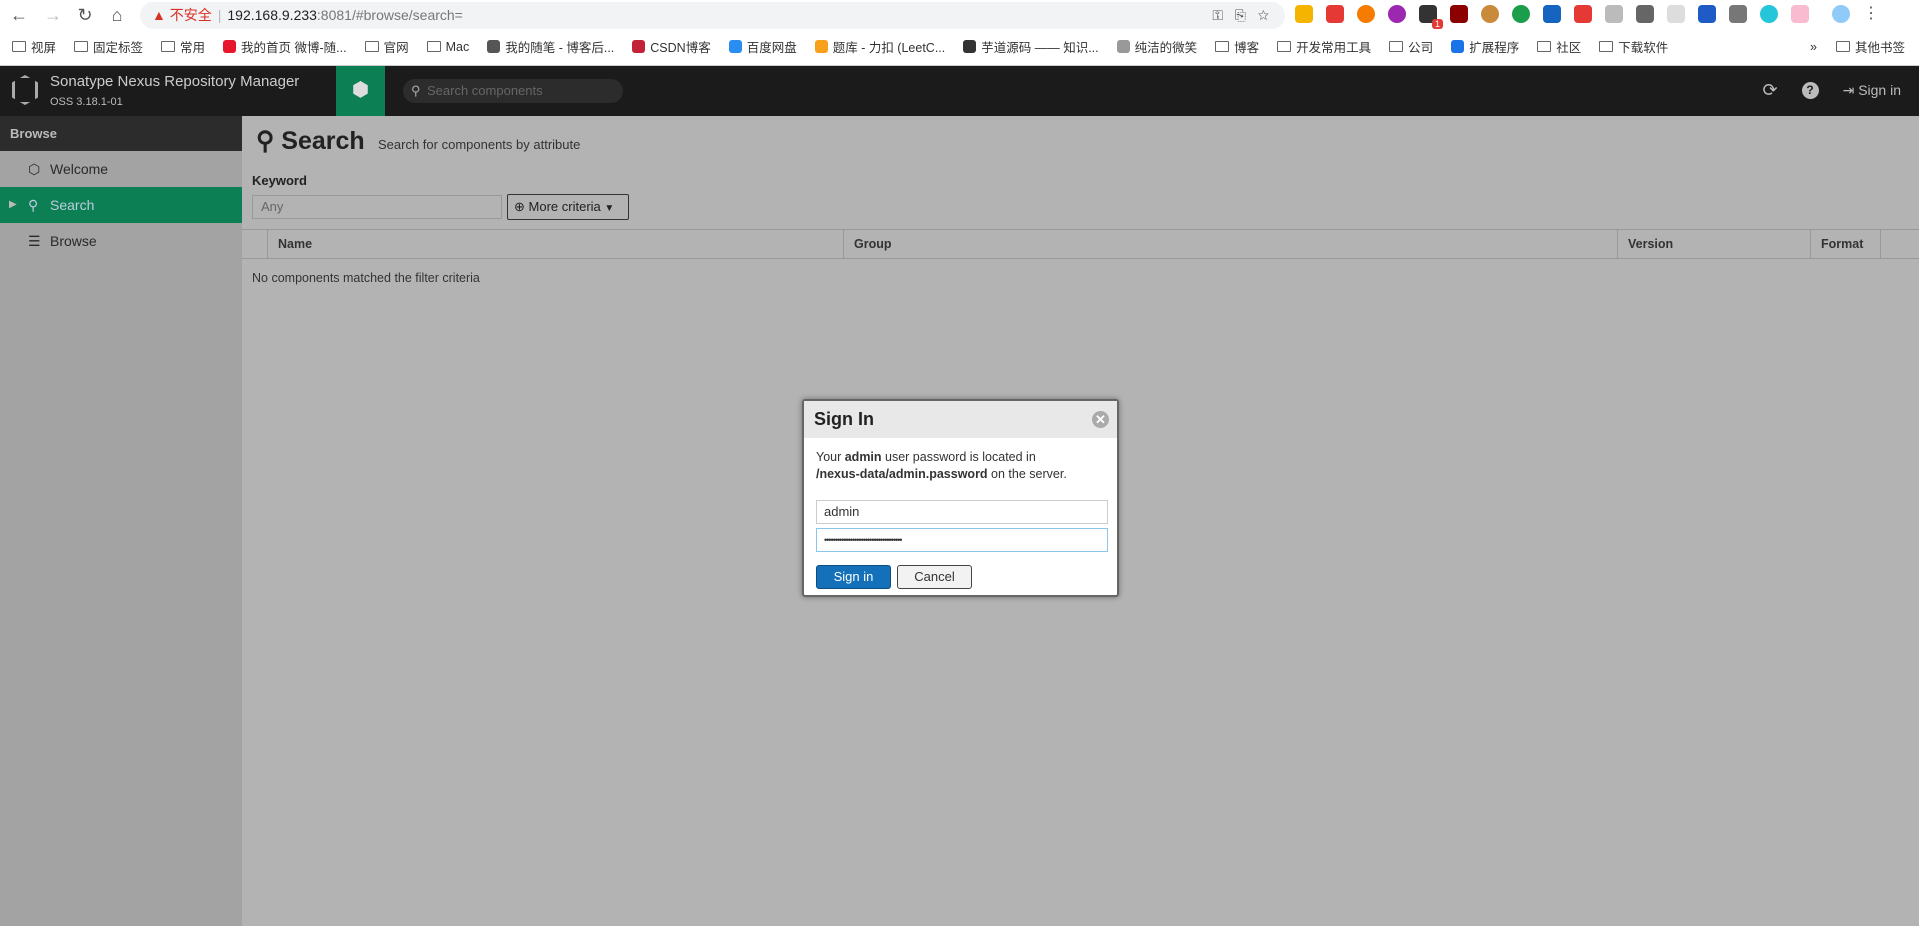 The width and height of the screenshot is (1919, 926). What do you see at coordinates (121, 169) in the screenshot?
I see `sidebar-item-welcome: ⬡ Welcome` at bounding box center [121, 169].